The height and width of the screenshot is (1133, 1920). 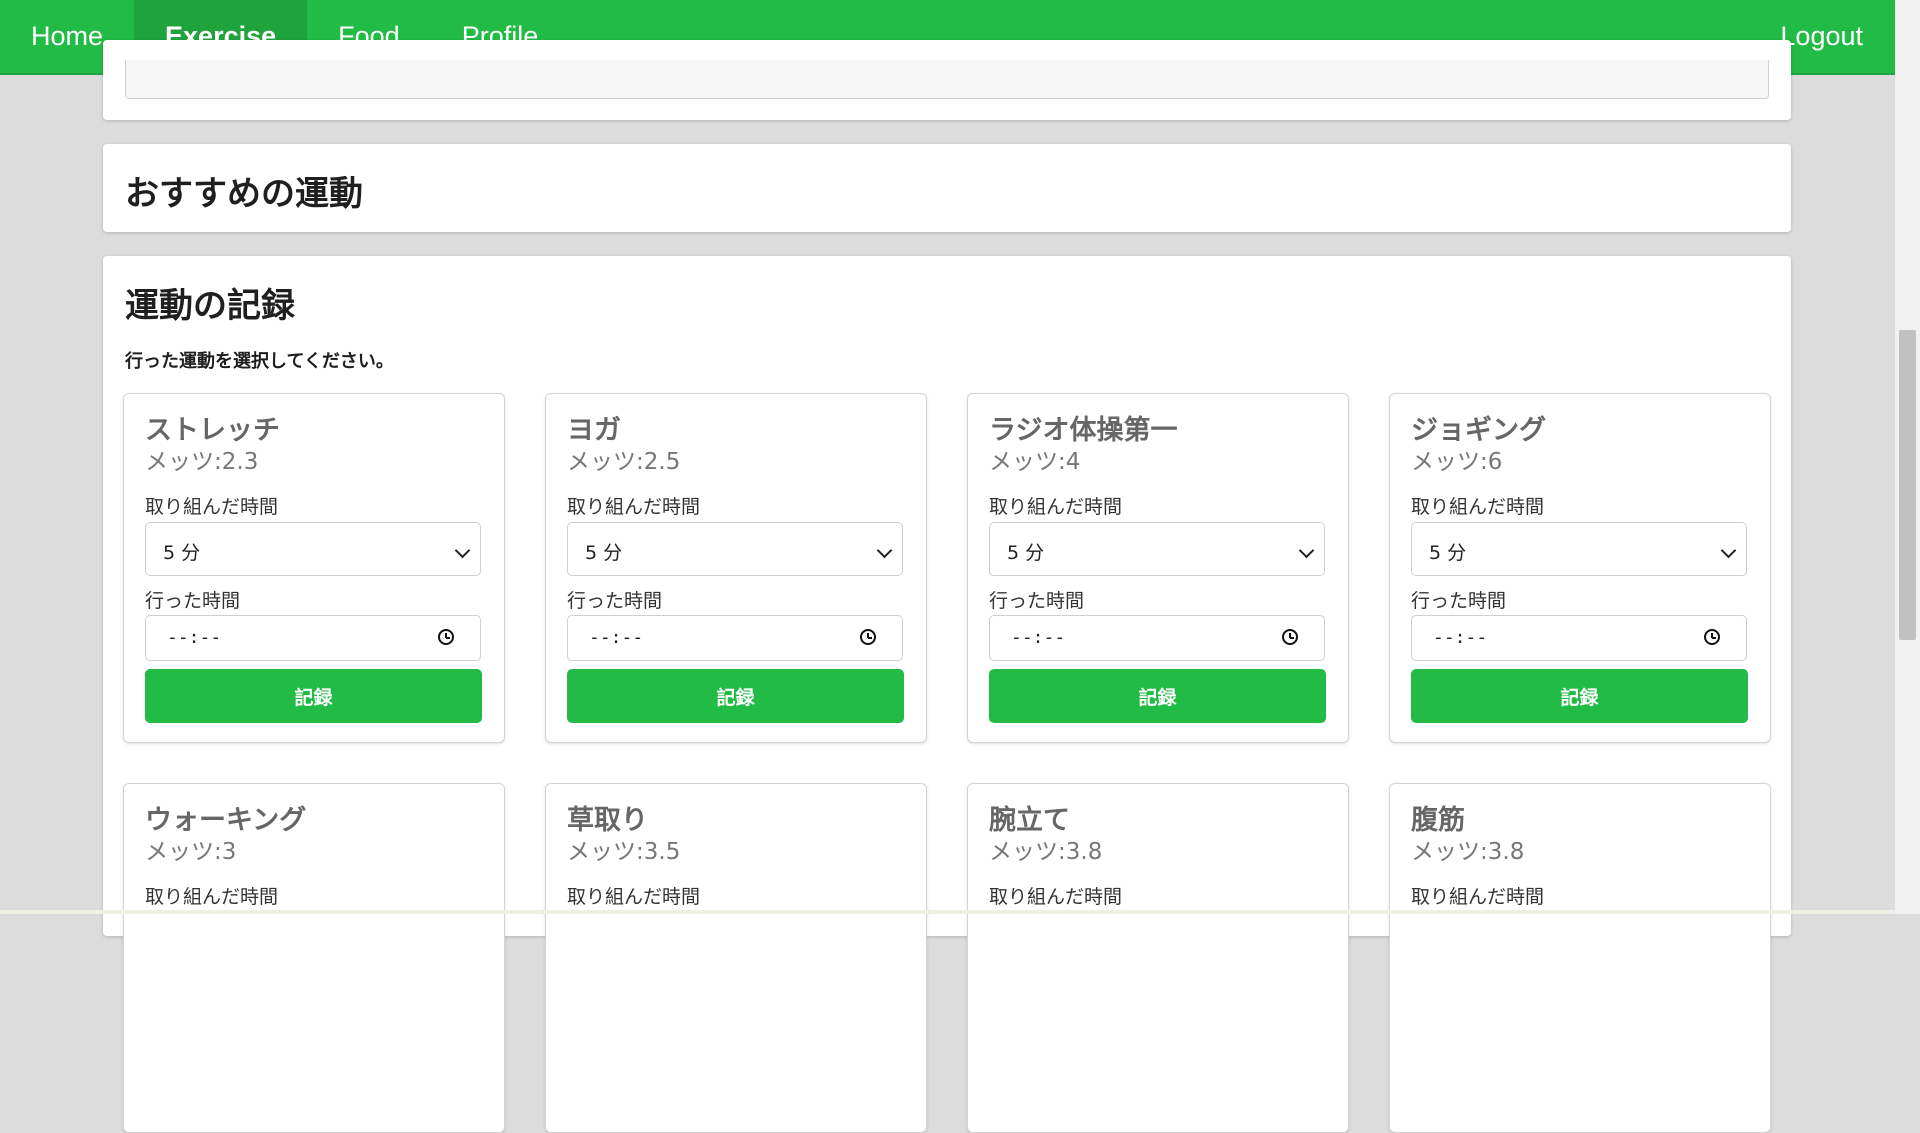 I want to click on exercise-card: ジョギング メッツ:6 取り組んだ時間 5 分 行った時間 --:-- 記録, so click(x=1580, y=568).